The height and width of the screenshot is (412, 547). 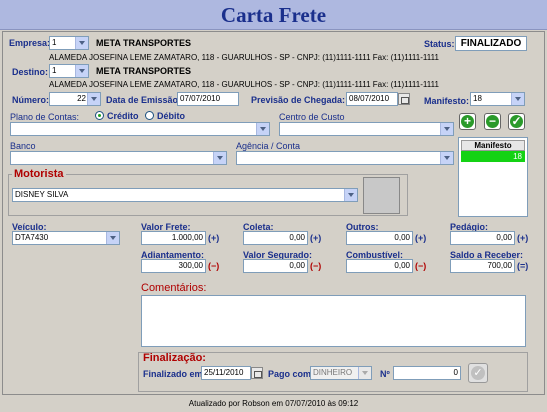 What do you see at coordinates (333, 372) in the screenshot?
I see `pago-value: DINHEIRO` at bounding box center [333, 372].